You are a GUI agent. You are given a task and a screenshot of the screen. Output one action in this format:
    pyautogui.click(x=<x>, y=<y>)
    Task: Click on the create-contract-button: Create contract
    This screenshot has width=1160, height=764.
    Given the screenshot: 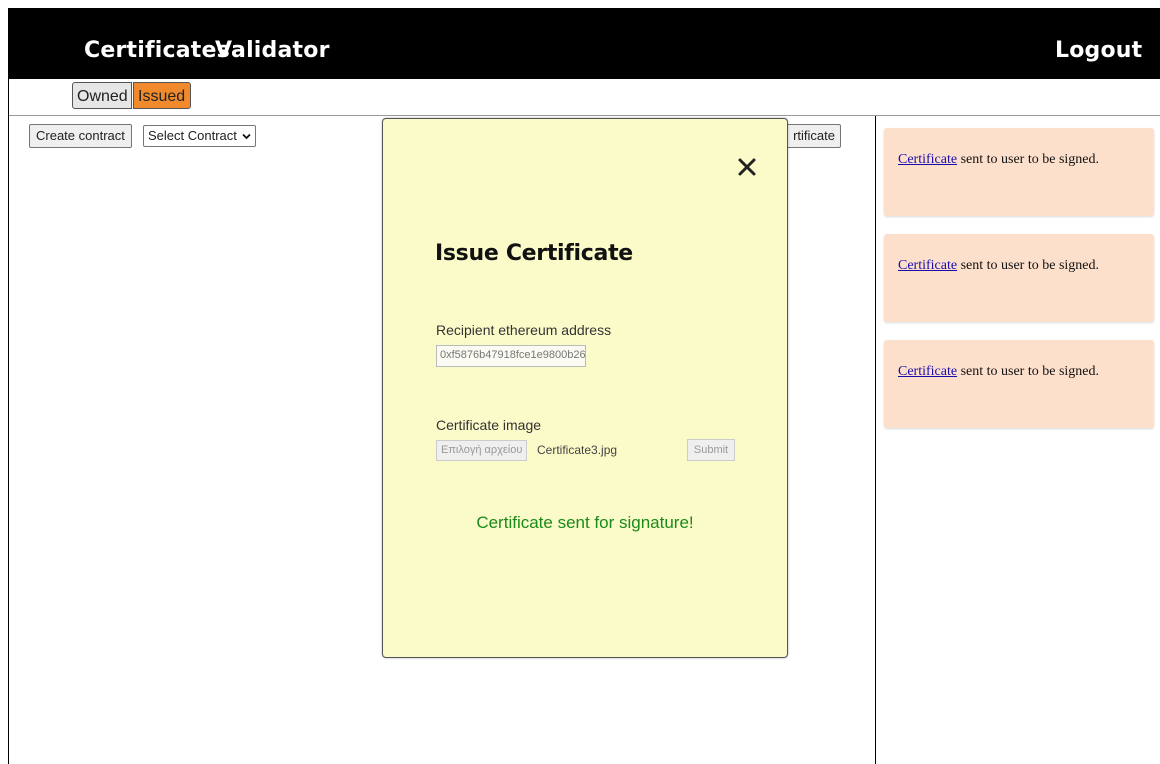 What is the action you would take?
    pyautogui.click(x=80, y=136)
    